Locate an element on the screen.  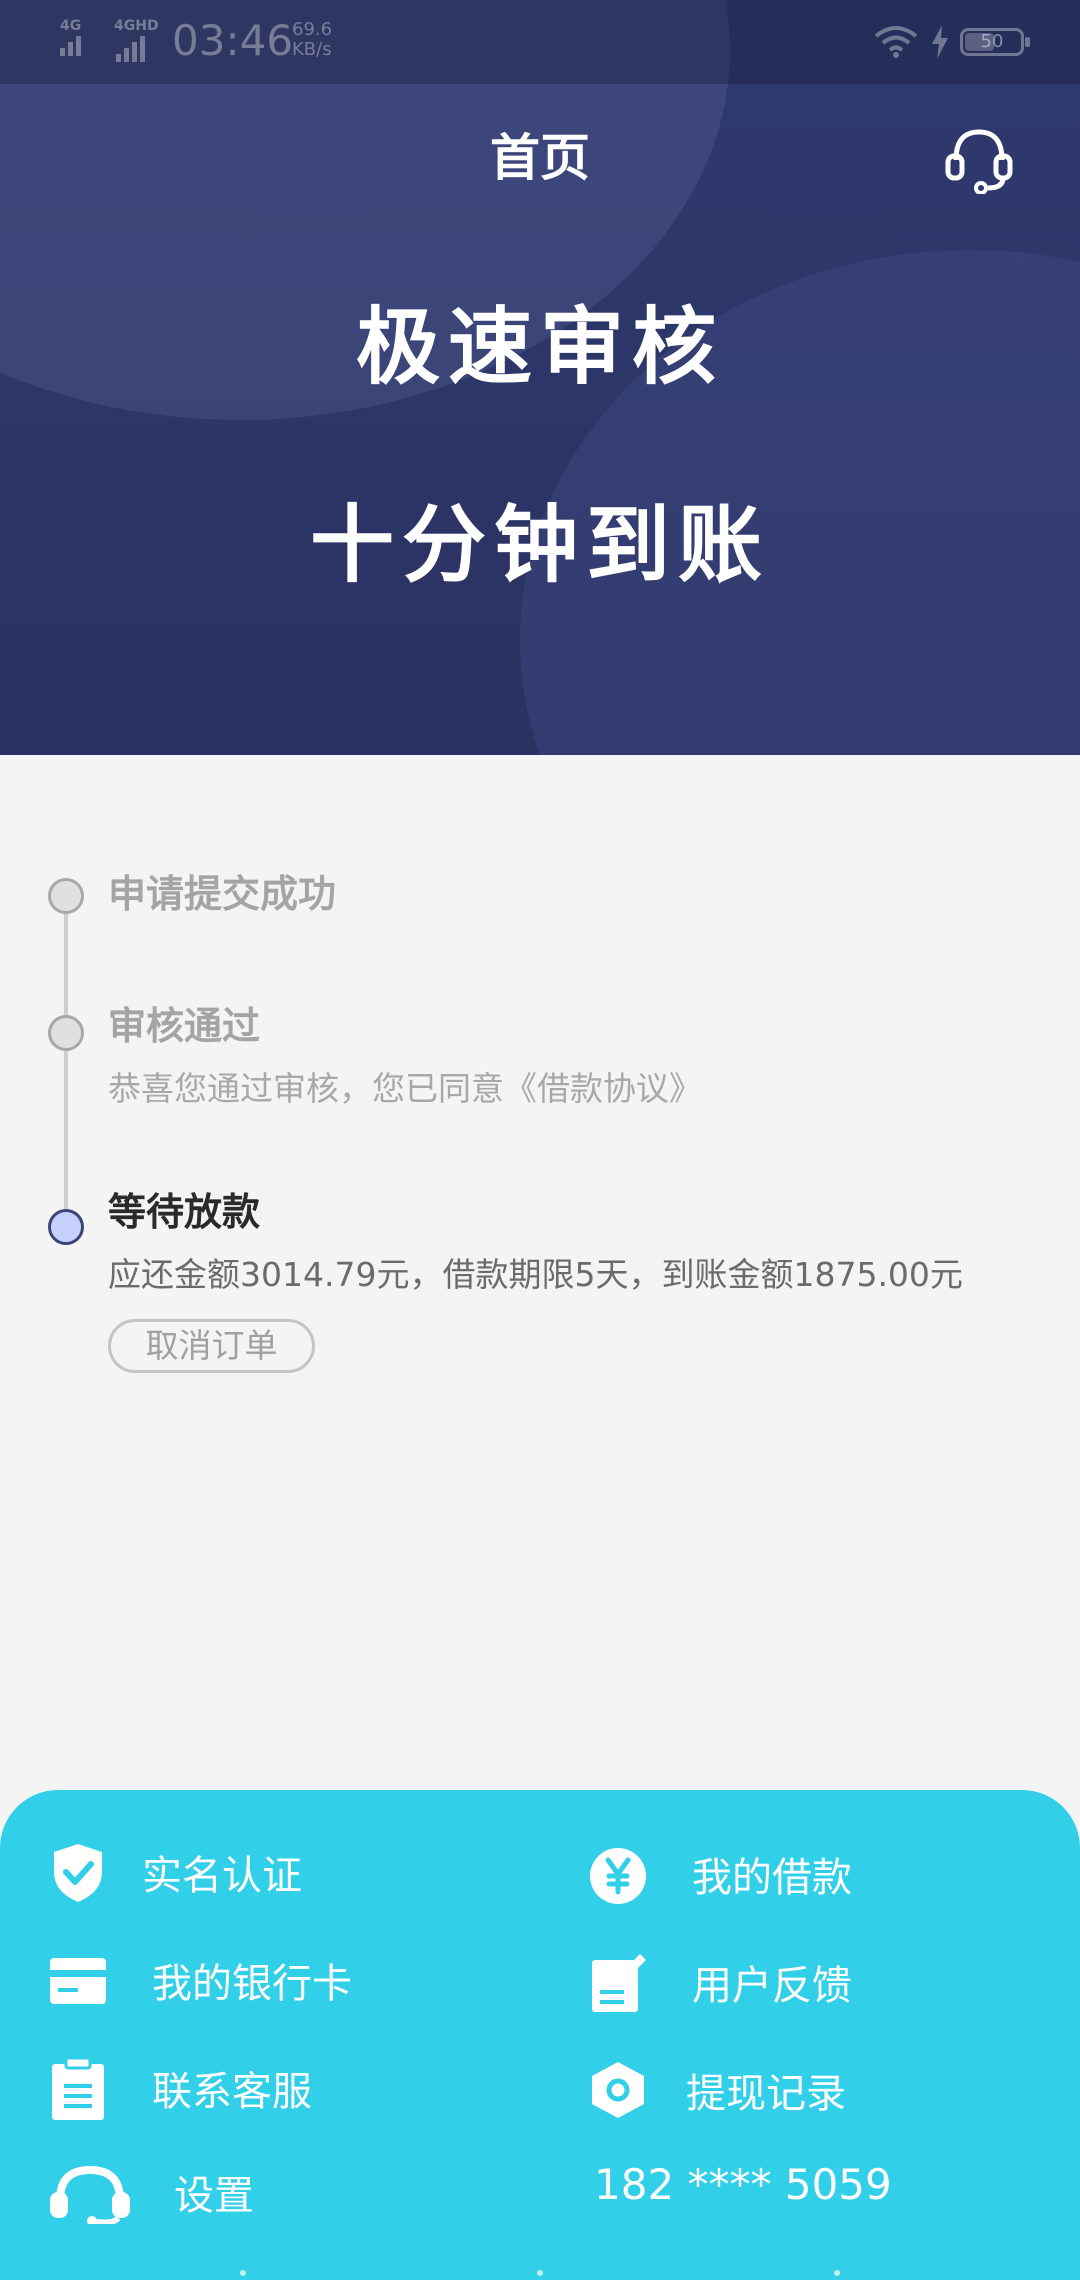
menu-item-contact-service: 联系客服 is located at coordinates (180, 2088).